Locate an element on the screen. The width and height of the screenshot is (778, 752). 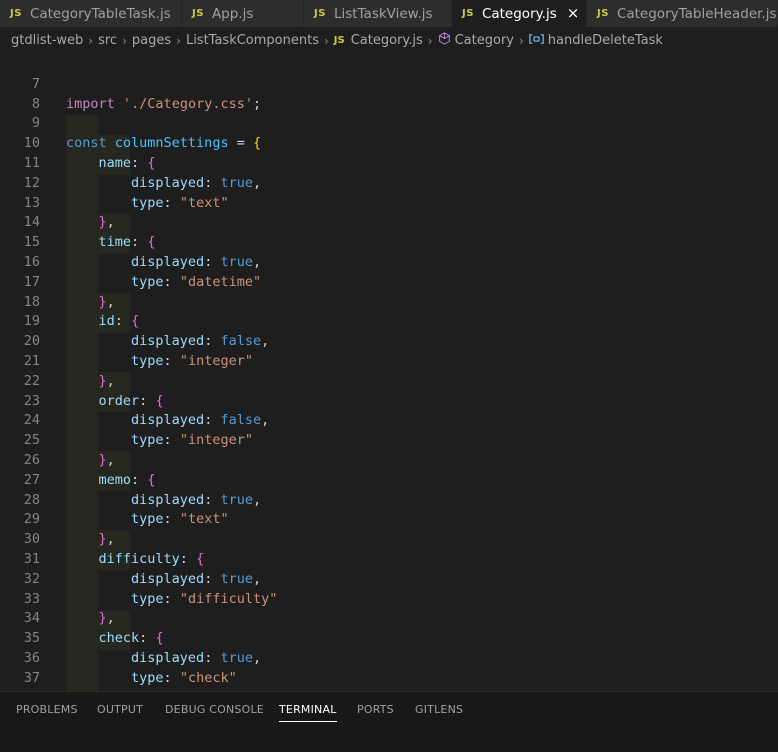
code-line: 31 displayed: true, is located at coordinates (130, 558).